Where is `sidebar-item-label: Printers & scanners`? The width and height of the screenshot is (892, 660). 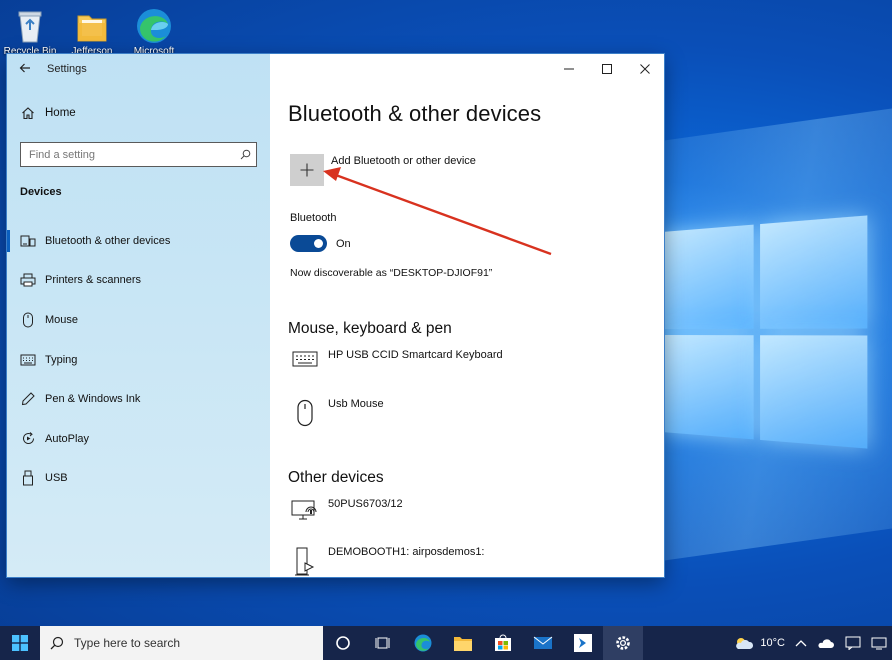 sidebar-item-label: Printers & scanners is located at coordinates (93, 280).